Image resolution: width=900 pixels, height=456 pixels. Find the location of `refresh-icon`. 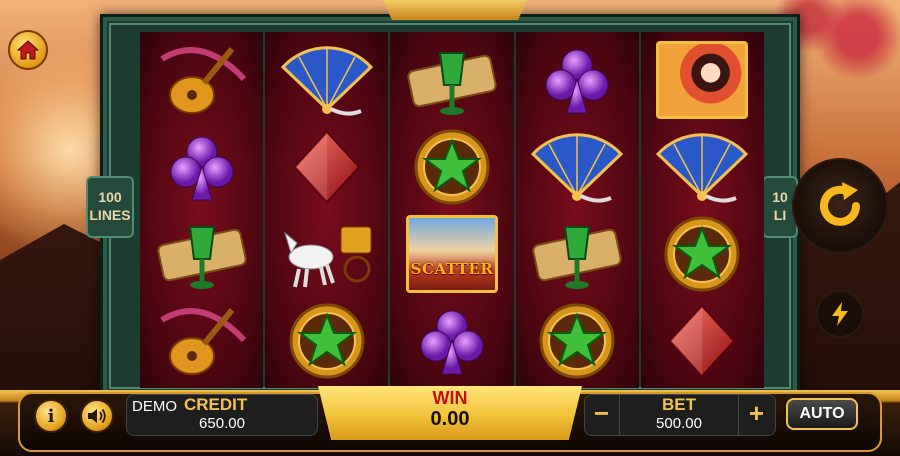

refresh-icon is located at coordinates (840, 204).